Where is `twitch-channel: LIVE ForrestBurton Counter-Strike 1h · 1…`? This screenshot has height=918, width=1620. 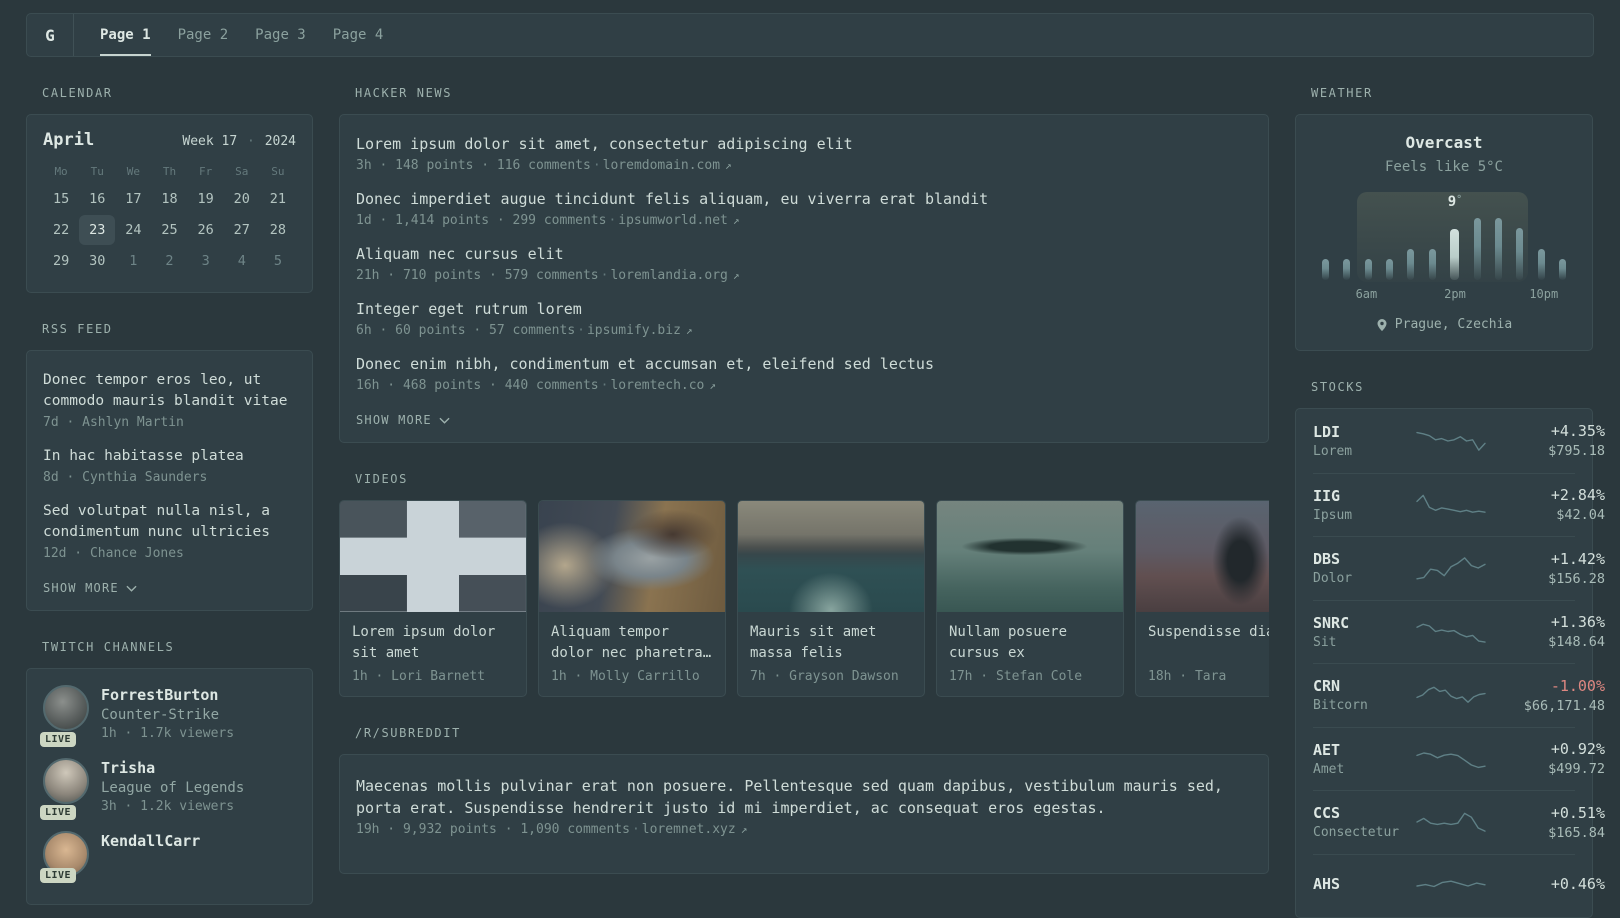
twitch-channel: LIVE ForrestBurton Counter-Strike 1h · 1… is located at coordinates (168, 716).